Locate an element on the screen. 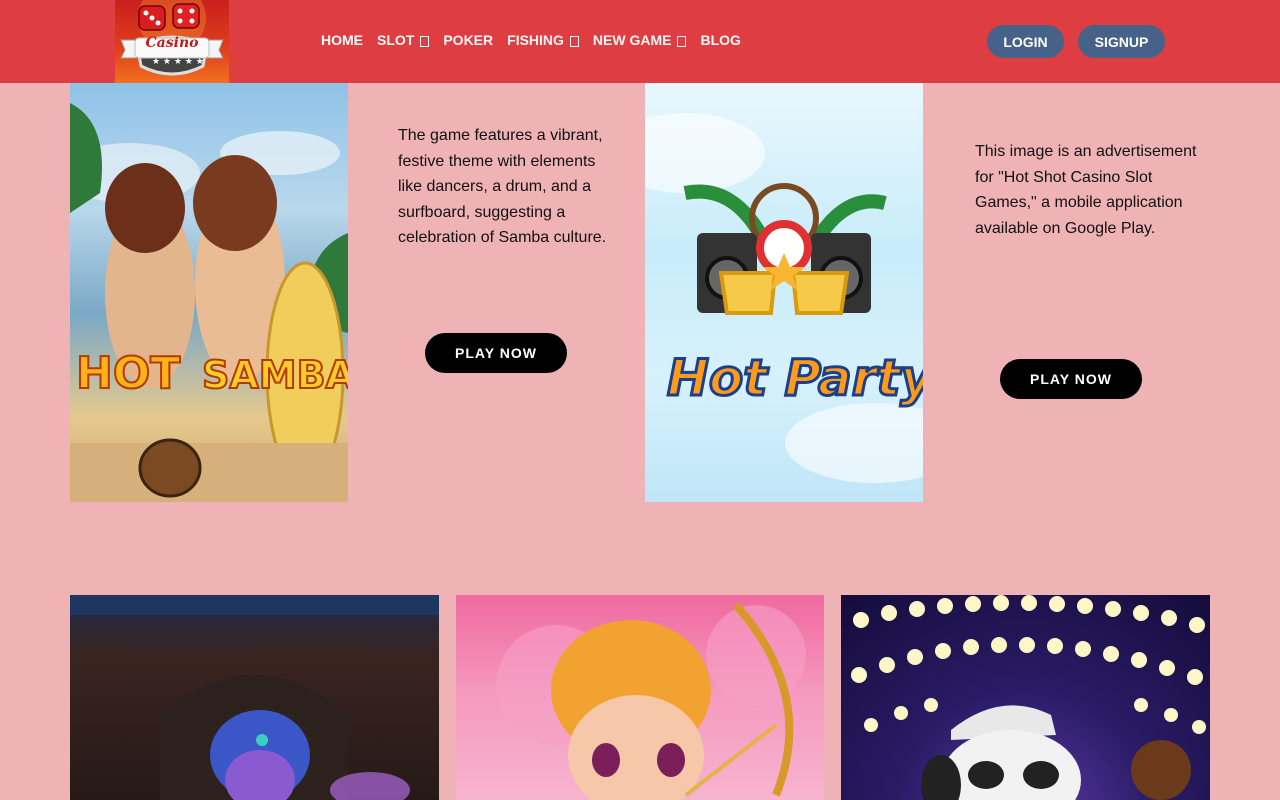 This screenshot has width=1280, height=800. hot-samba-game-image: HOT SAMBA is located at coordinates (209, 292).